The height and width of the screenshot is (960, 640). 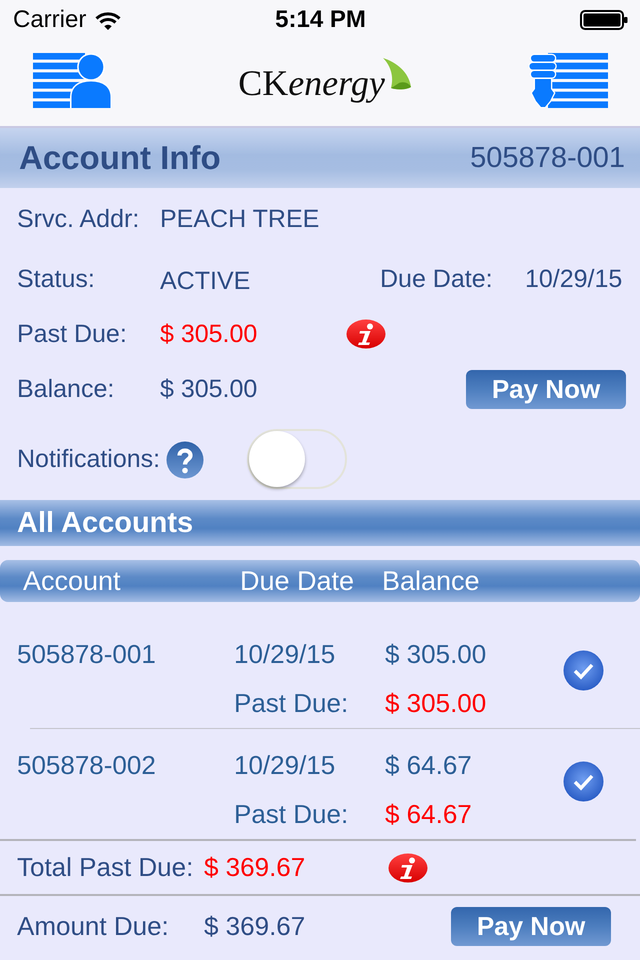 What do you see at coordinates (320, 20) in the screenshot?
I see `clock-time: 5:14 PM` at bounding box center [320, 20].